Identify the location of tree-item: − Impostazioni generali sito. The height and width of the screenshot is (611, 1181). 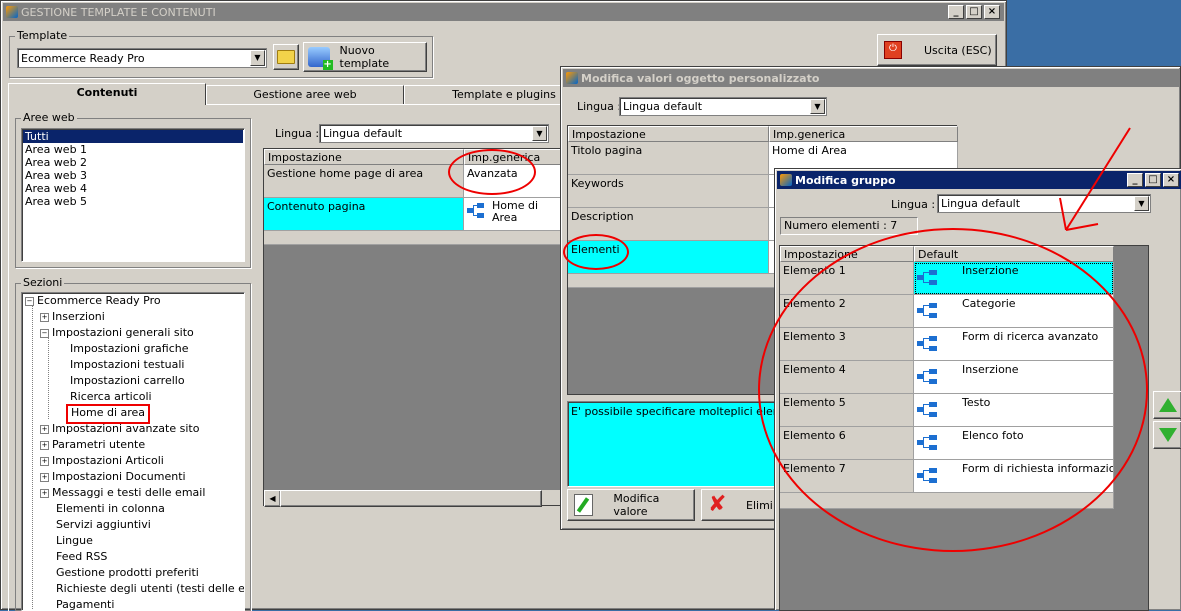
(117, 333).